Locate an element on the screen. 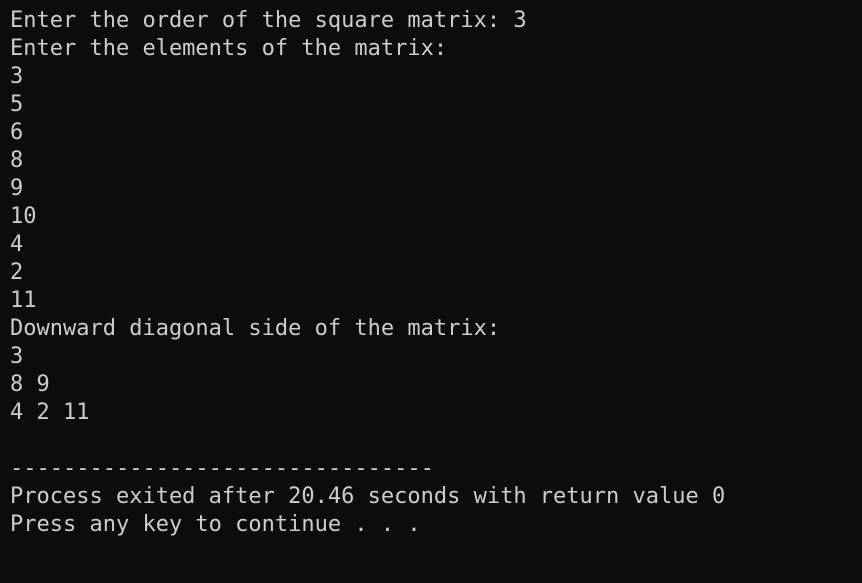 The height and width of the screenshot is (583, 862). prompt-elements-line: Enter the elements of the matrix: is located at coordinates (229, 48).